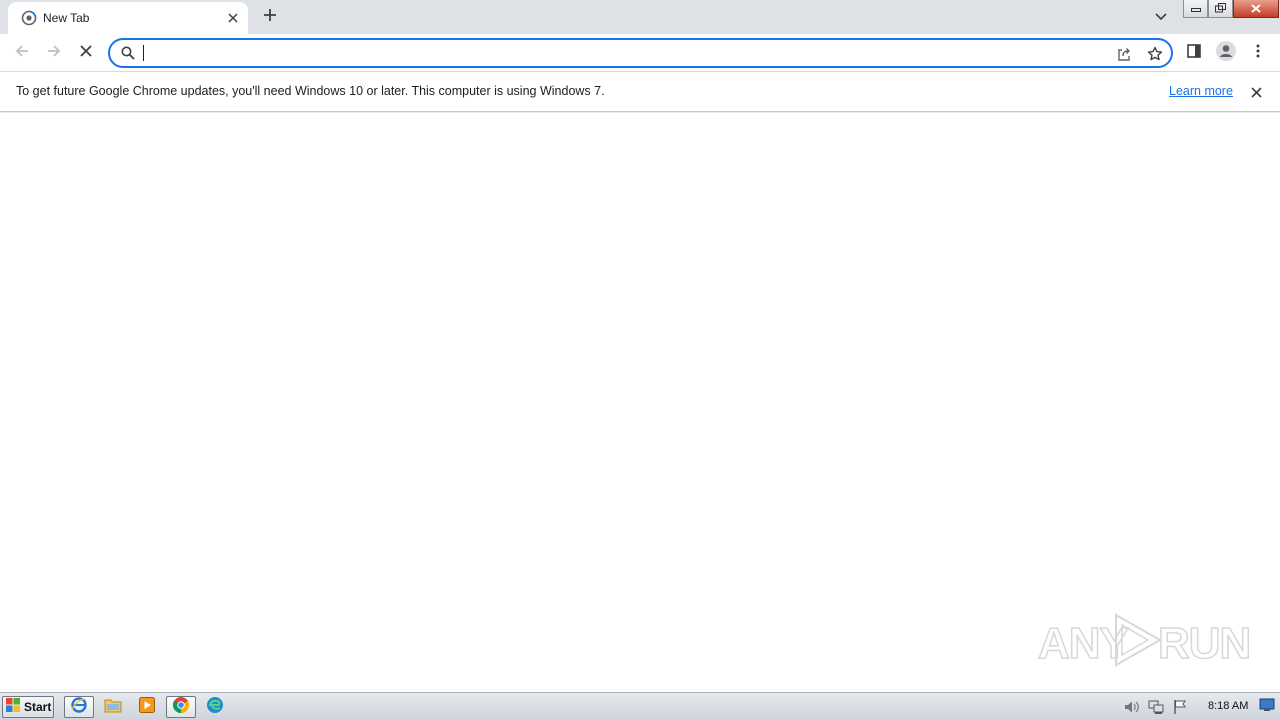 Image resolution: width=1280 pixels, height=720 pixels. I want to click on address-bar, so click(640, 53).